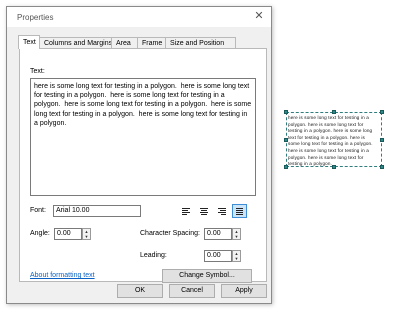 The height and width of the screenshot is (310, 400). I want to click on tab-area: Area, so click(124, 42).